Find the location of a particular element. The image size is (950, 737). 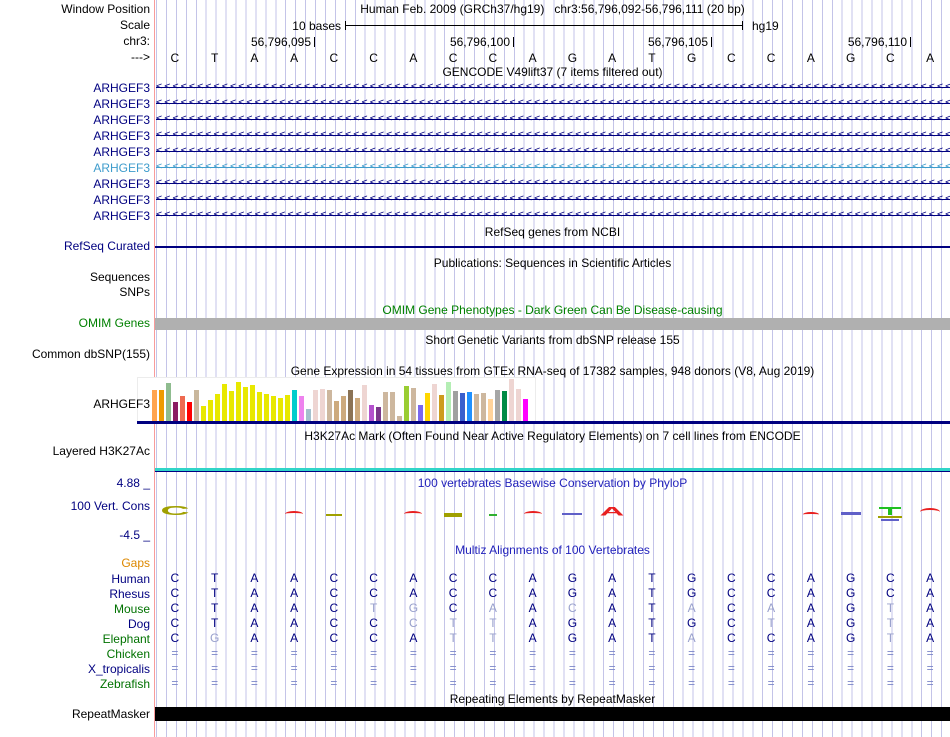

multiz-species-label: Human is located at coordinates (75, 579).